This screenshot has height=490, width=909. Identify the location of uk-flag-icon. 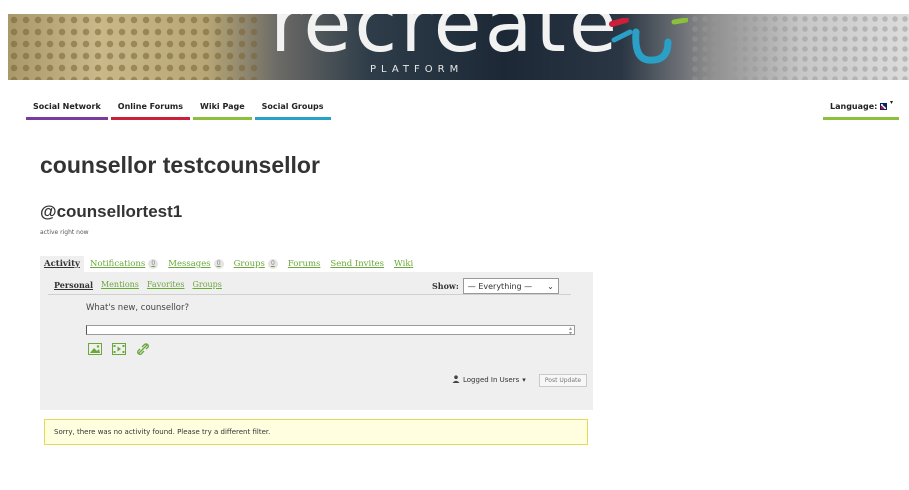
(883, 106).